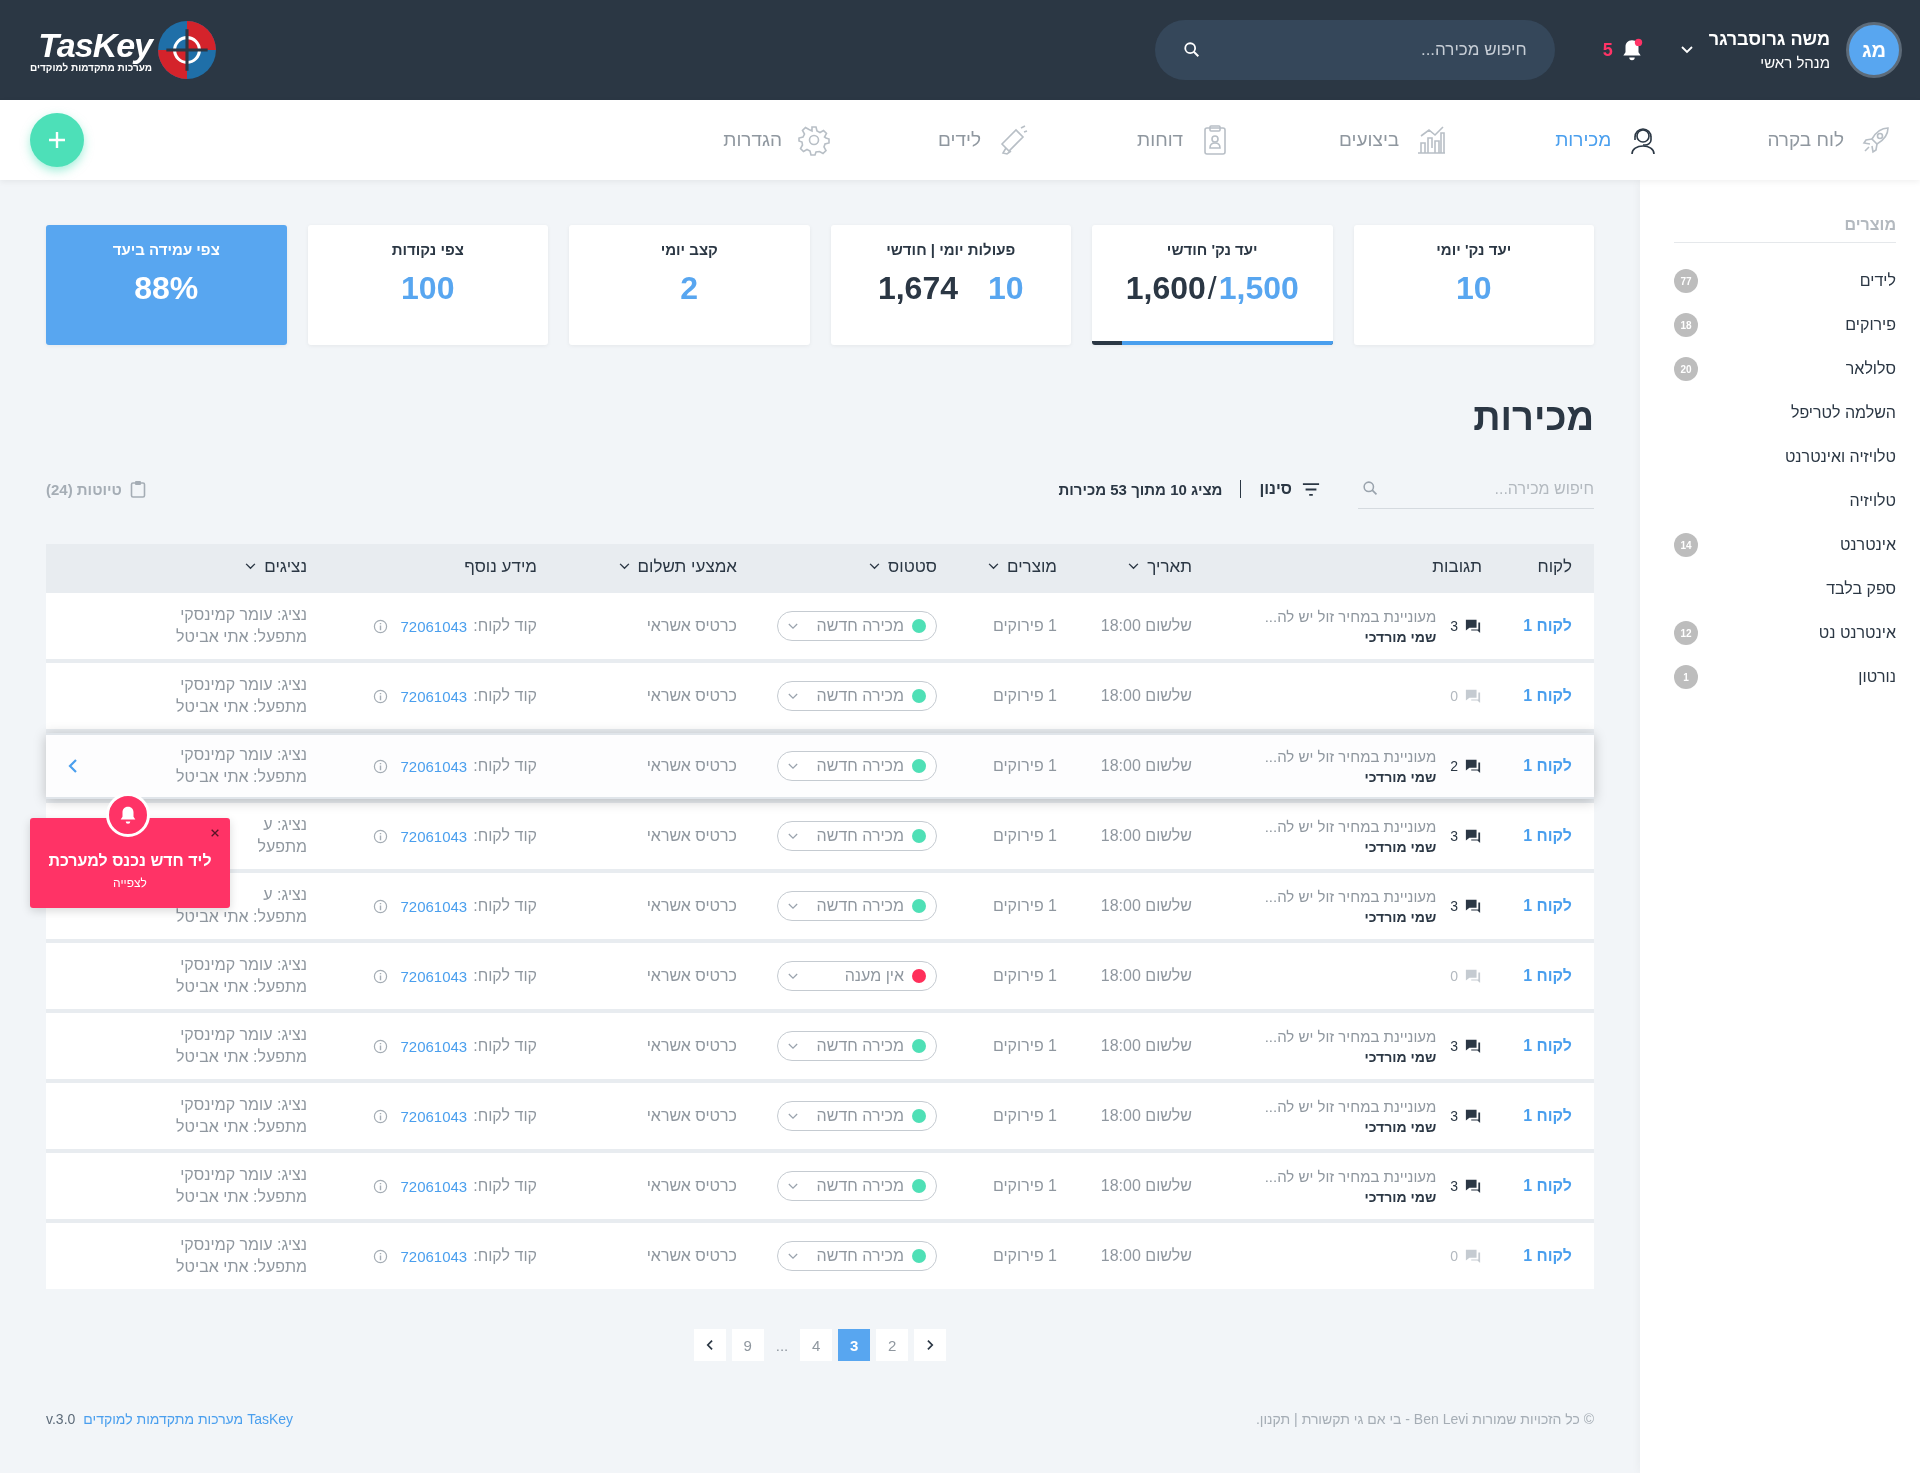  I want to click on sidebar-item: אינטרנט, so click(1867, 545).